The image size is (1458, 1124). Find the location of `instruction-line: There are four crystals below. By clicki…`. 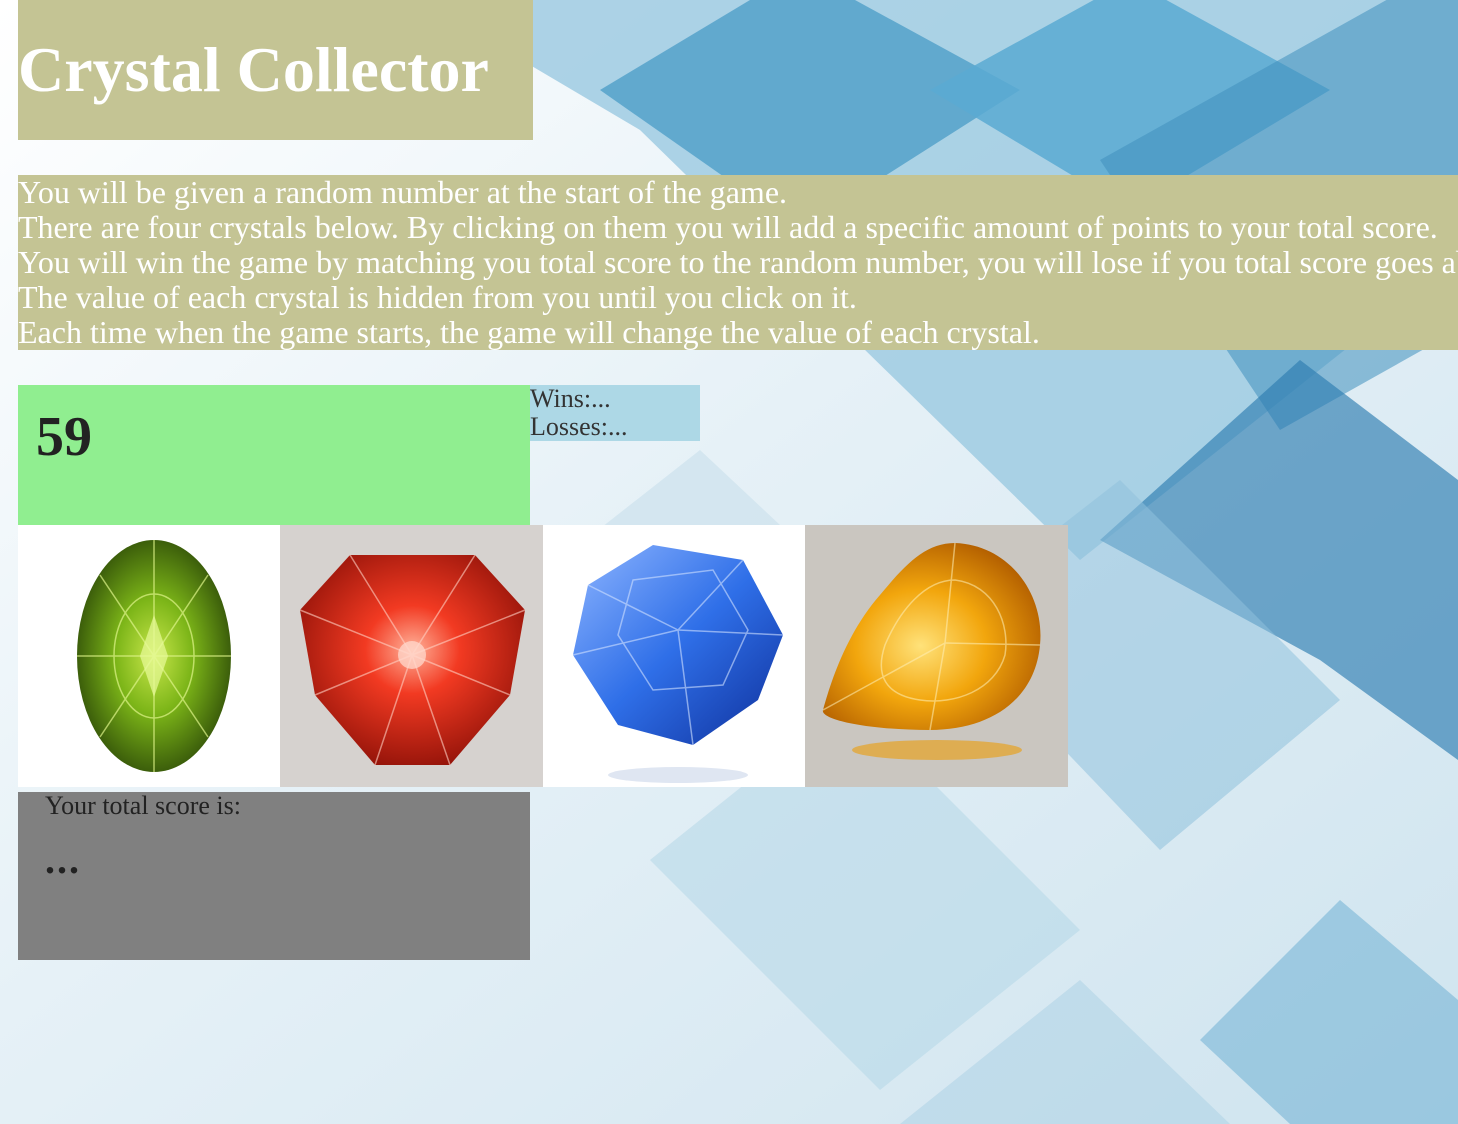

instruction-line: There are four crystals below. By clicki… is located at coordinates (728, 227).